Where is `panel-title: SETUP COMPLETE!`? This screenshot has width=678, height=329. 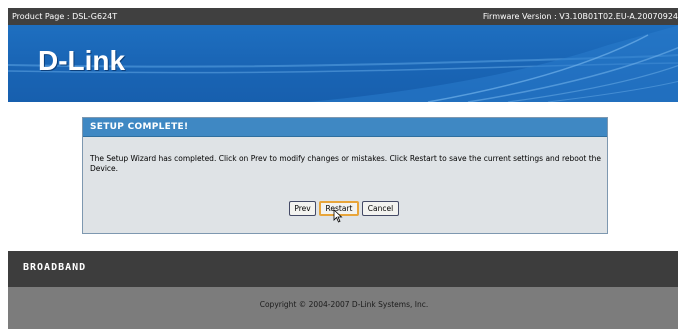 panel-title: SETUP COMPLETE! is located at coordinates (345, 127).